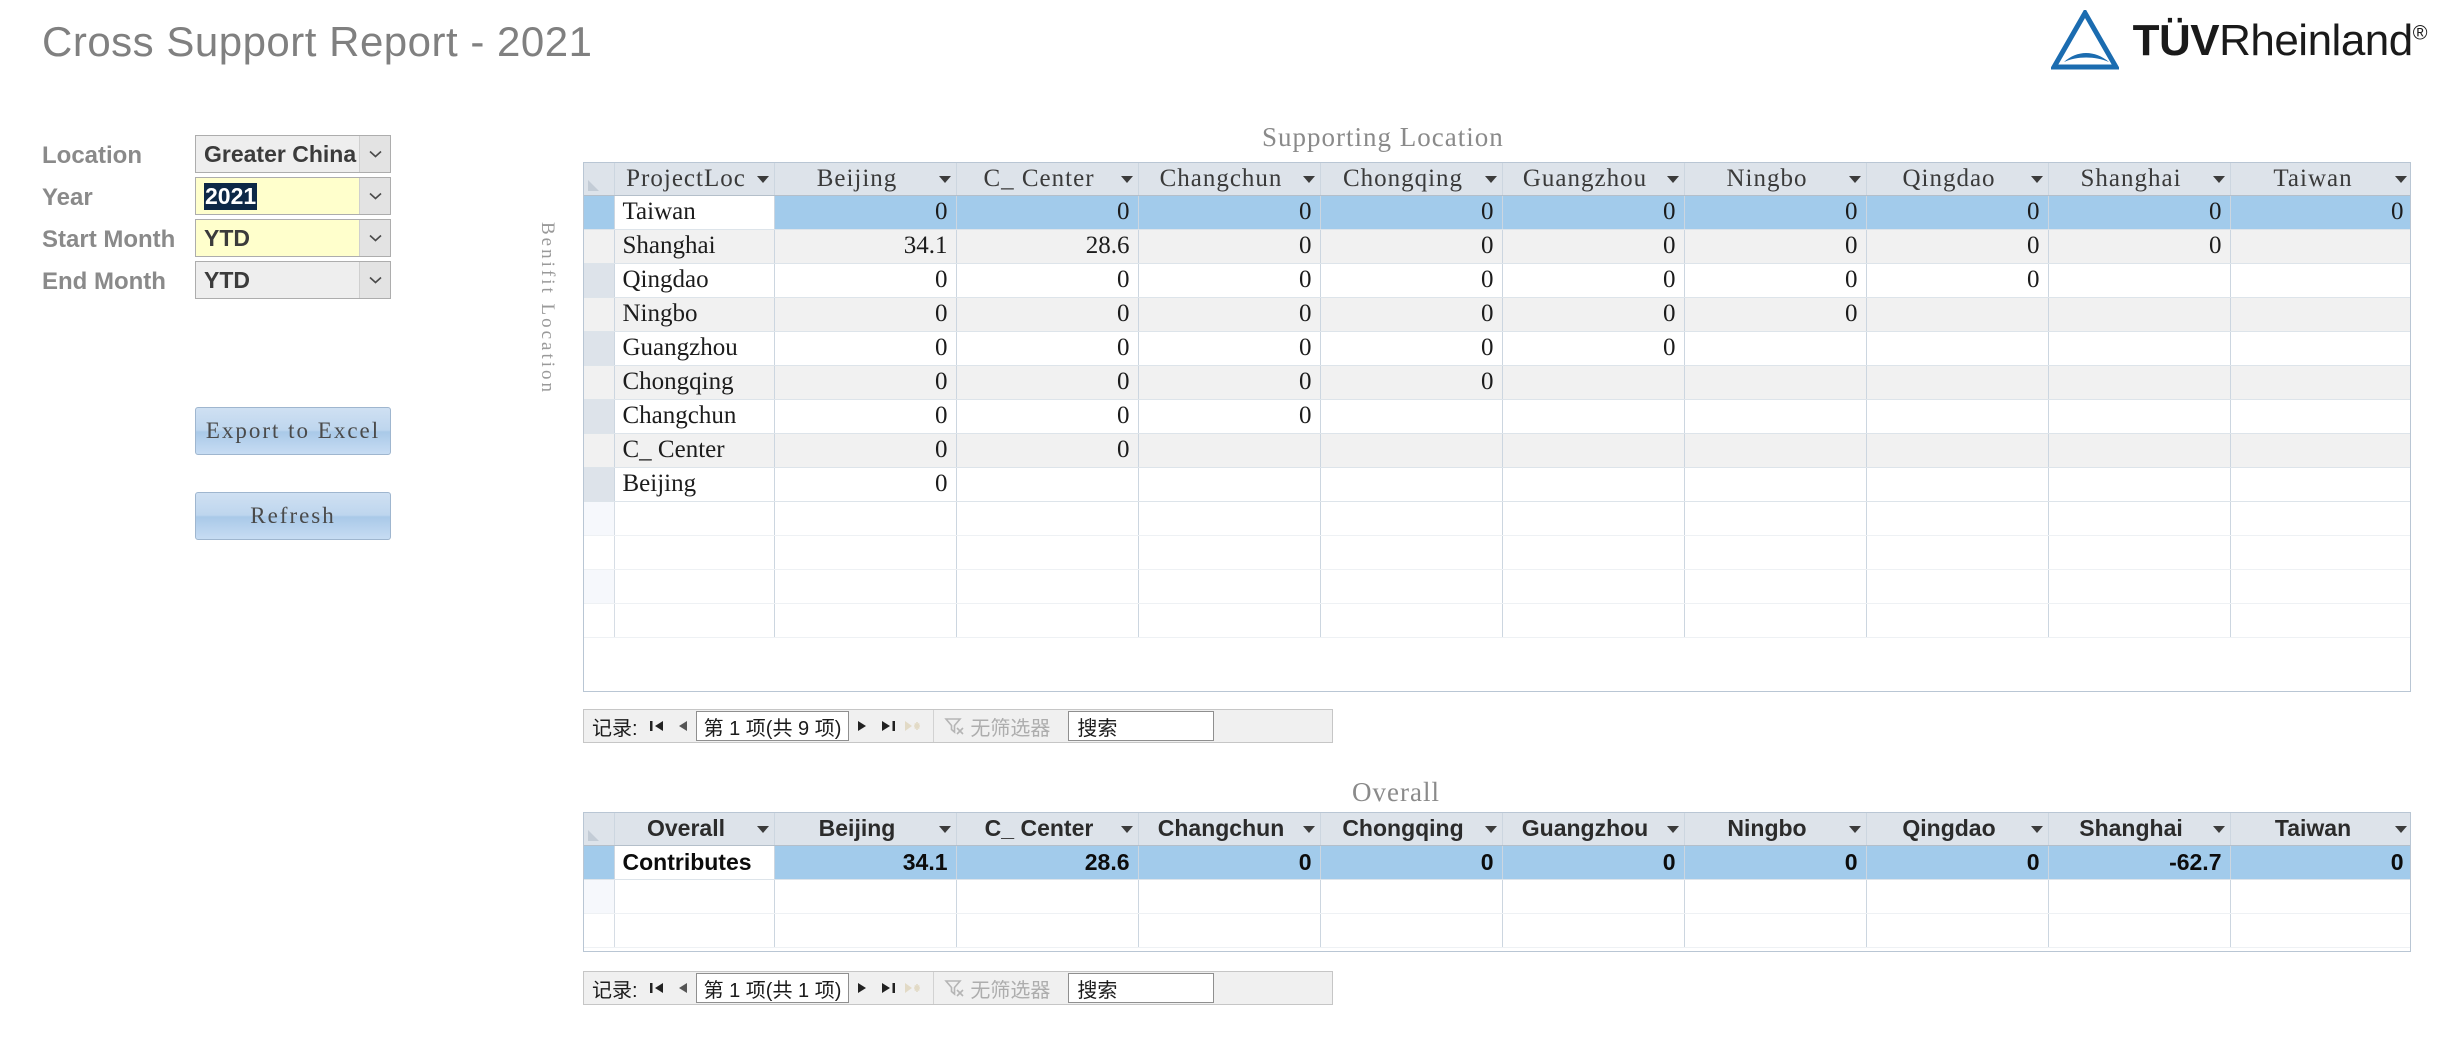 This screenshot has height=1038, width=2449. Describe the element at coordinates (865, 246) in the screenshot. I see `table-cell: 34.1` at that location.